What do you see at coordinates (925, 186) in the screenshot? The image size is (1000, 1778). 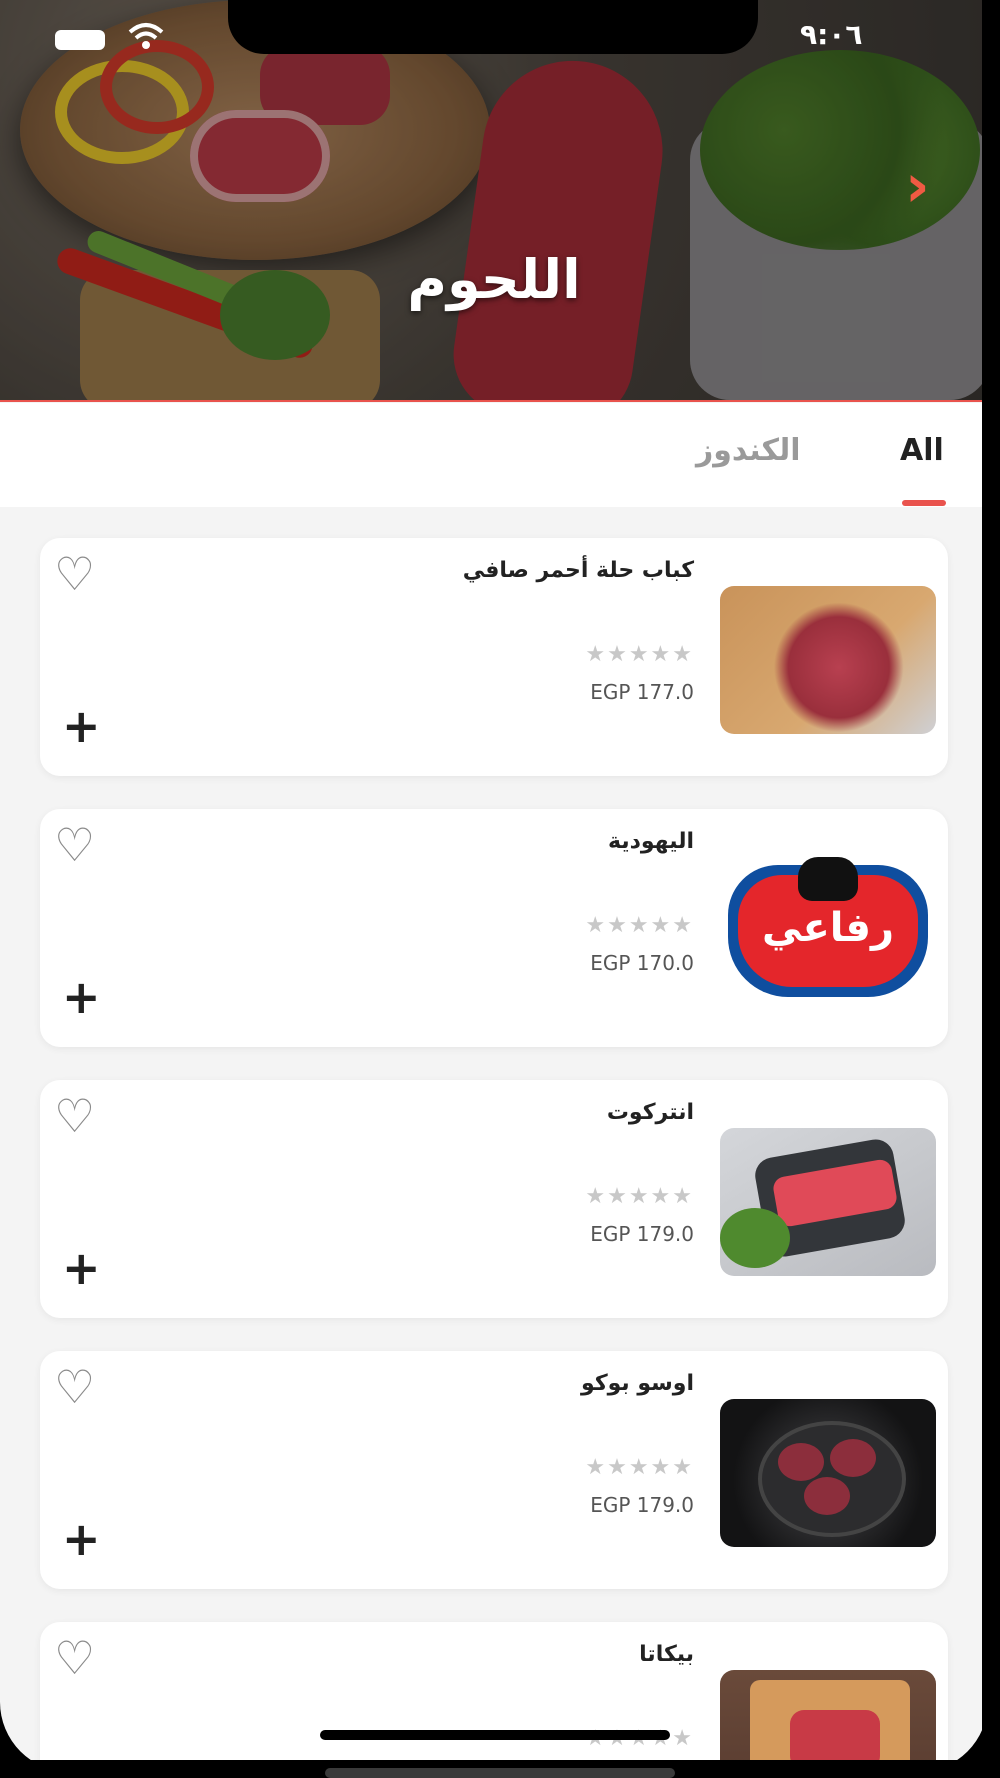 I see `next-arrow-icon: ›` at bounding box center [925, 186].